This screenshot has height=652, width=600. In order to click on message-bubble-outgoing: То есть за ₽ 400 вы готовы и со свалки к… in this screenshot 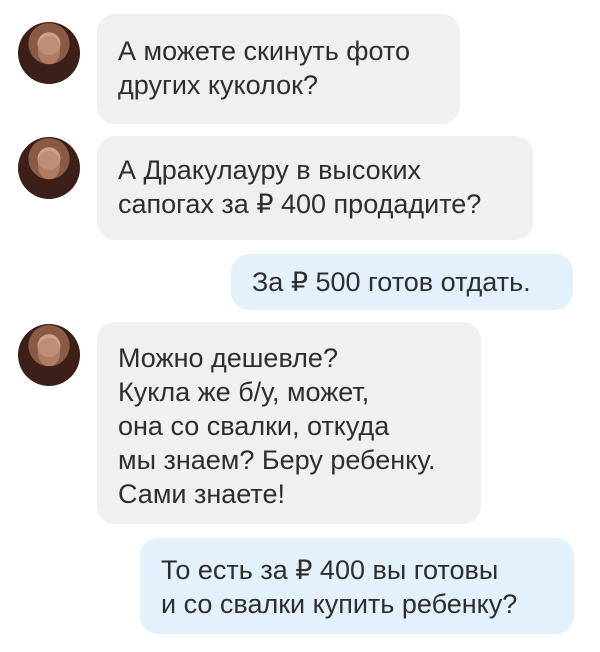, I will do `click(357, 586)`.